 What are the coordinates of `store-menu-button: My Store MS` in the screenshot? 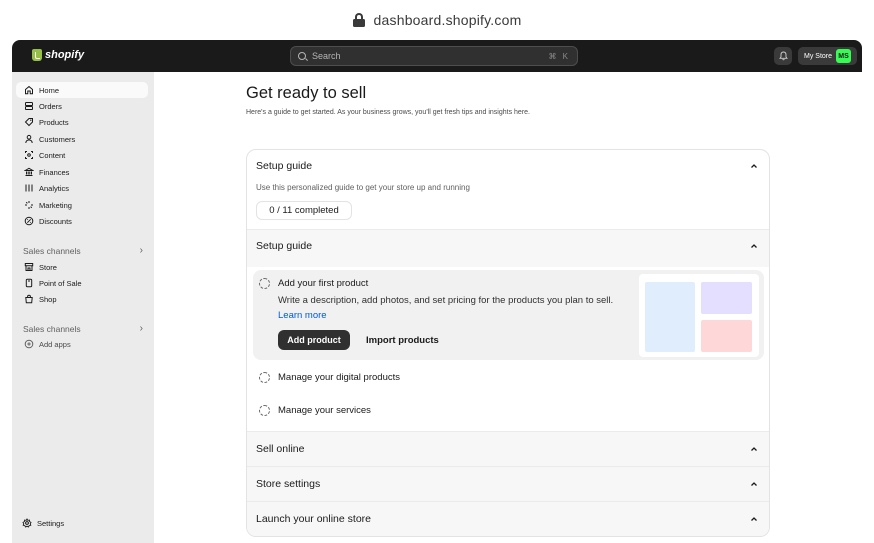 It's located at (827, 56).